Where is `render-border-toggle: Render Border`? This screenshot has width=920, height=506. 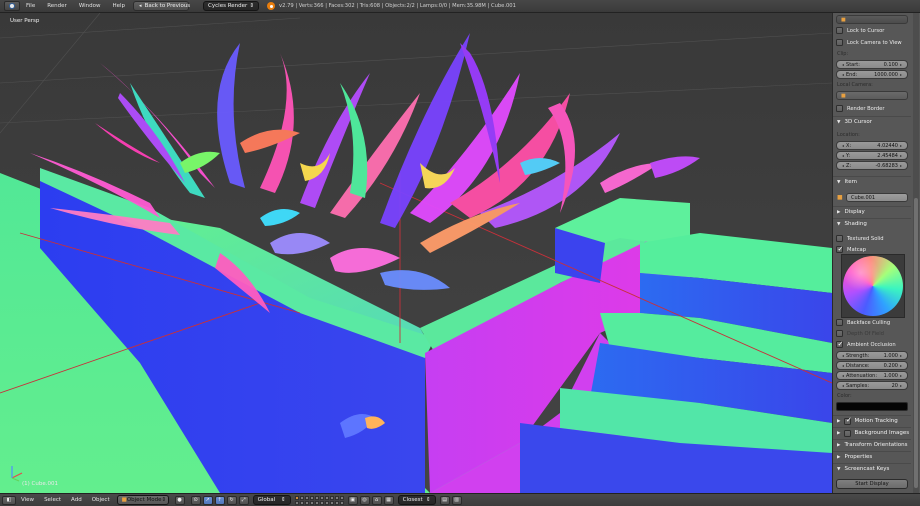
render-border-toggle: Render Border is located at coordinates (873, 108).